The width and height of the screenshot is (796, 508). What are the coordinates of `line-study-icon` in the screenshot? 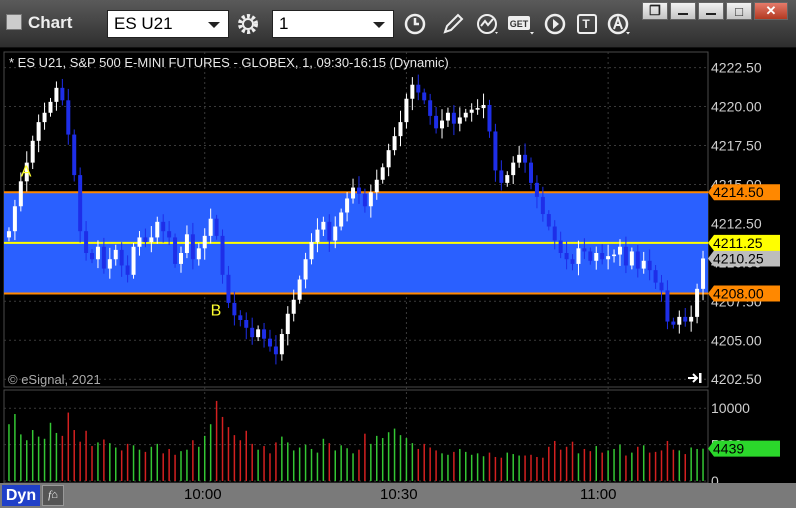 It's located at (487, 24).